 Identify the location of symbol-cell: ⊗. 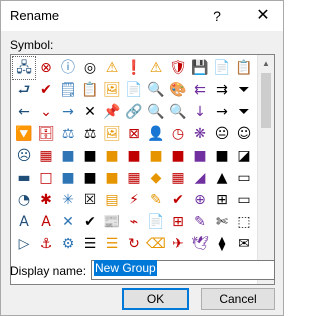
(46, 68).